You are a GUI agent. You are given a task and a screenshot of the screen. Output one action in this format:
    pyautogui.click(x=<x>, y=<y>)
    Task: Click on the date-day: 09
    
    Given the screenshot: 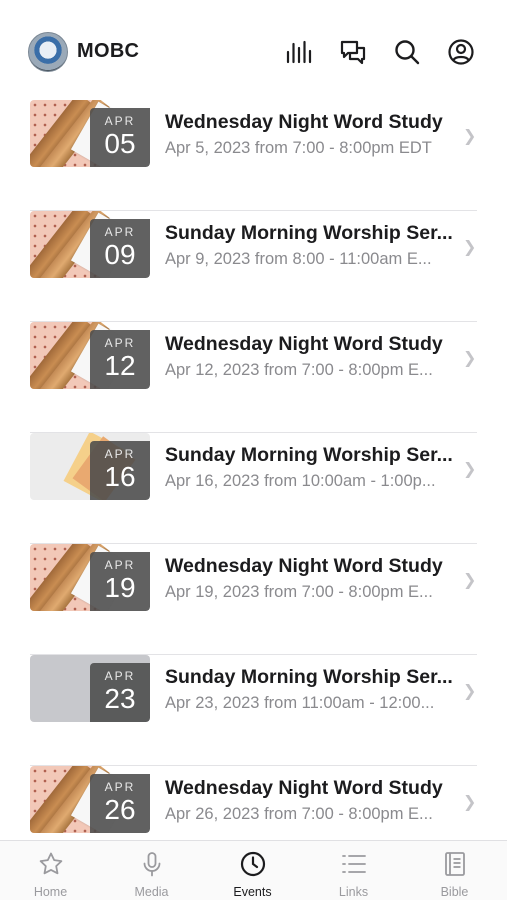 What is the action you would take?
    pyautogui.click(x=120, y=254)
    